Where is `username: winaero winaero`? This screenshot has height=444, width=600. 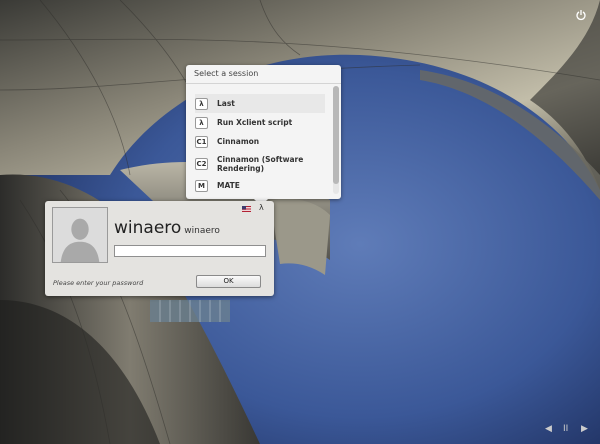 username: winaero winaero is located at coordinates (167, 228).